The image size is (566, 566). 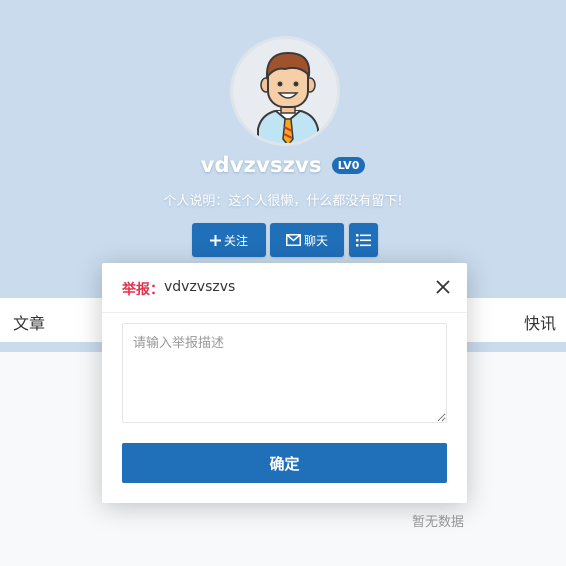 I want to click on username-row: vdvzvszvs LV0, so click(x=283, y=165).